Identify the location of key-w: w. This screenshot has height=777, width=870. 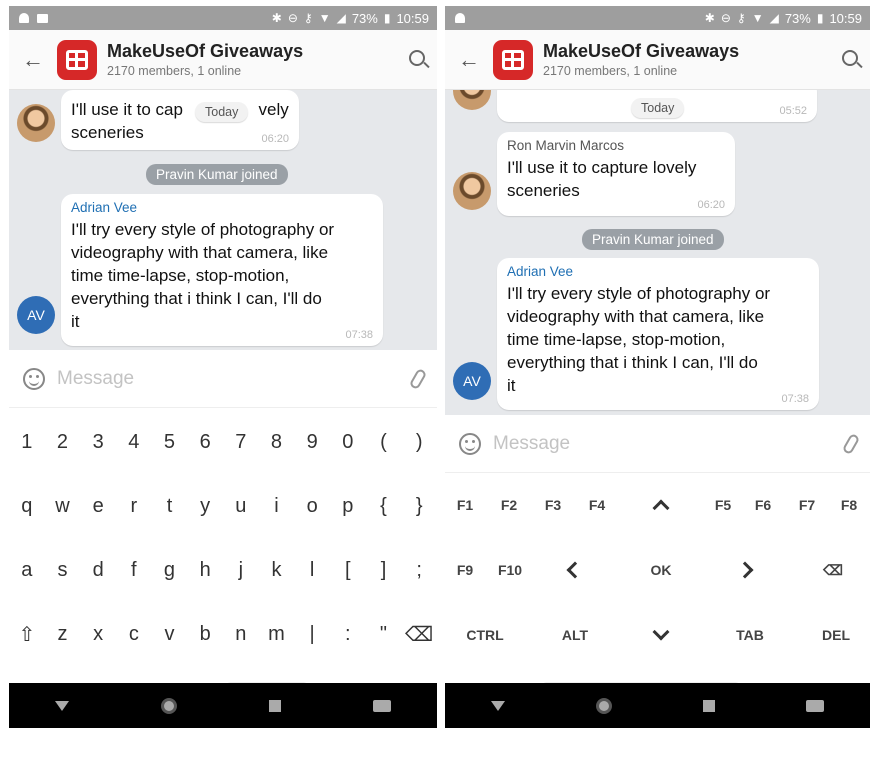
(63, 506).